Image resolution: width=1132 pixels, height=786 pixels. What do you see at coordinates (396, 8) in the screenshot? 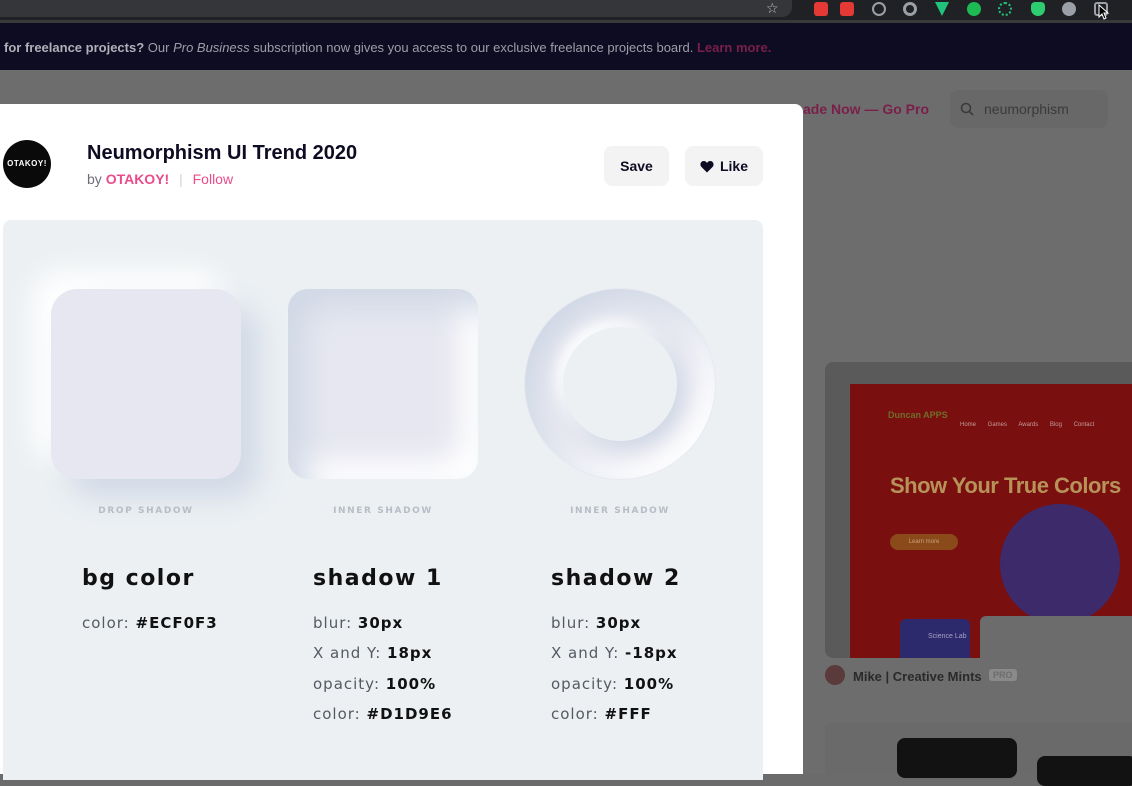
I see `address-bar` at bounding box center [396, 8].